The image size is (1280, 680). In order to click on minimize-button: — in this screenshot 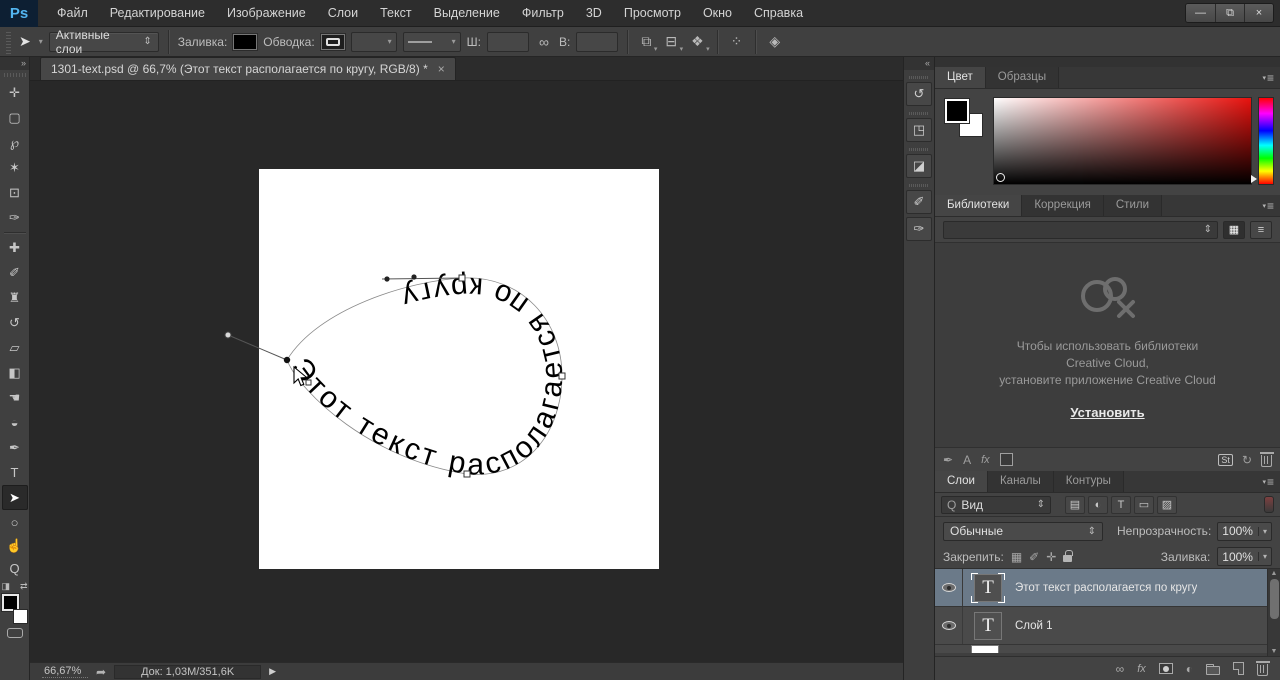, I will do `click(1200, 13)`.